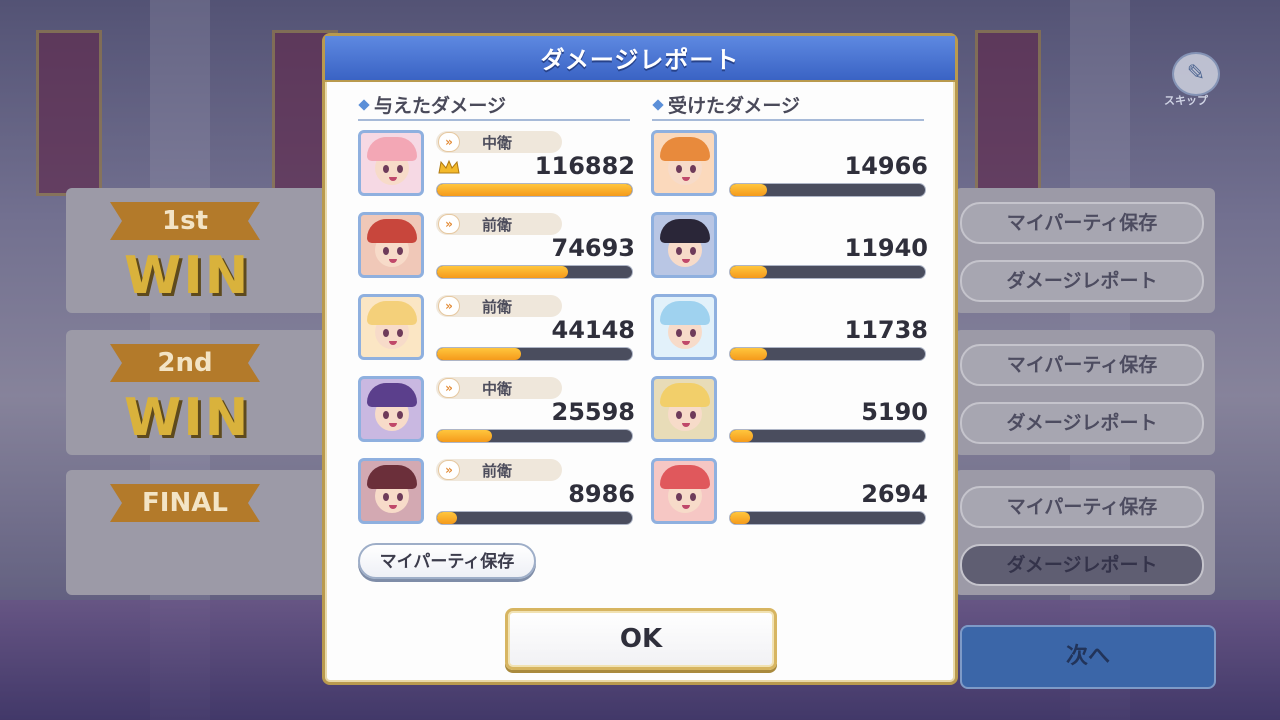 The image size is (1280, 720). I want to click on round-1-save-party-button: マイパーティ保存, so click(1082, 223).